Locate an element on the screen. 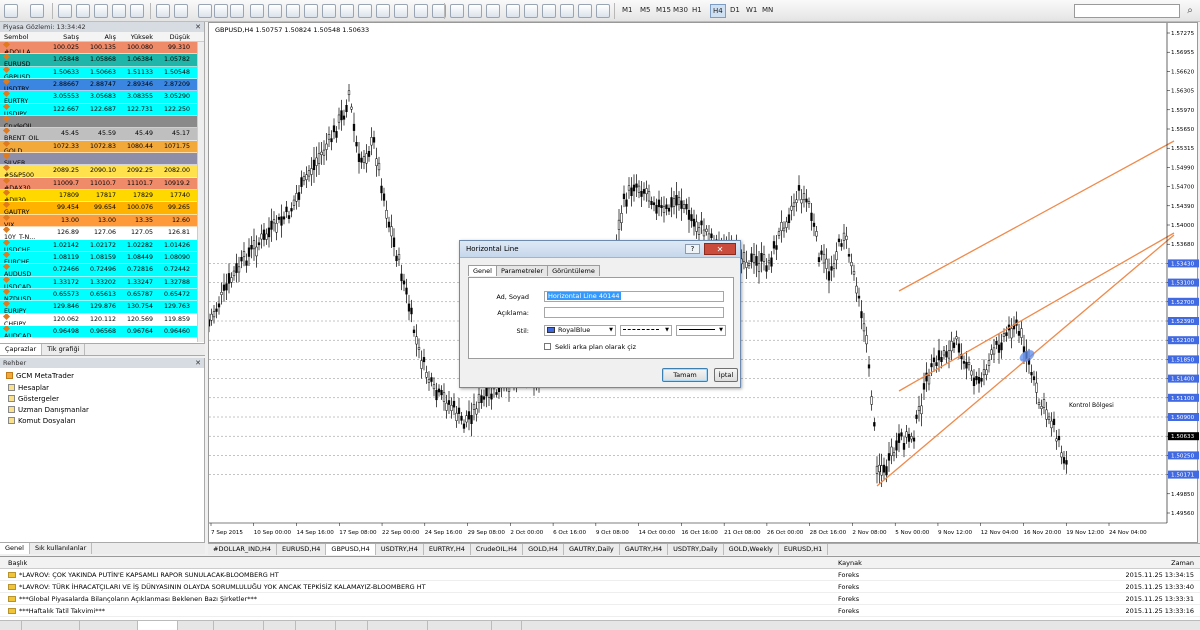  line-chart-icon is located at coordinates (549, 11).